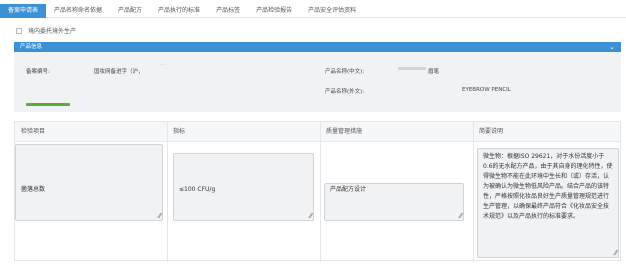  I want to click on tab-test-report: 产品检验报告, so click(274, 11).